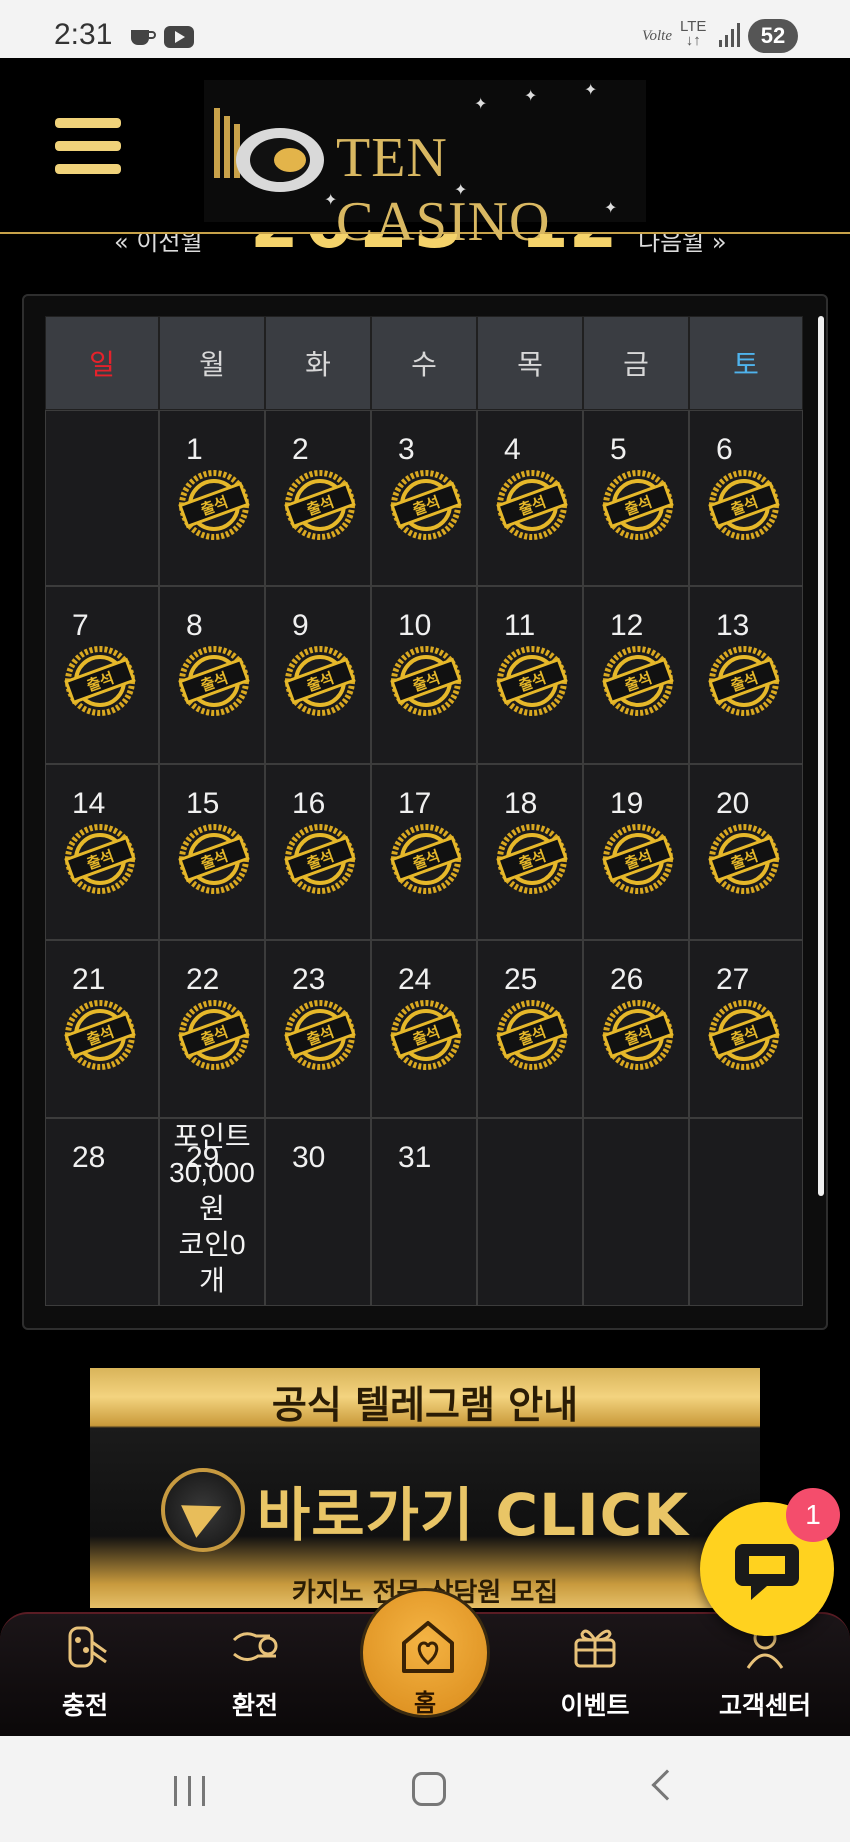  What do you see at coordinates (568, 244) in the screenshot?
I see `calendar-month: 12` at bounding box center [568, 244].